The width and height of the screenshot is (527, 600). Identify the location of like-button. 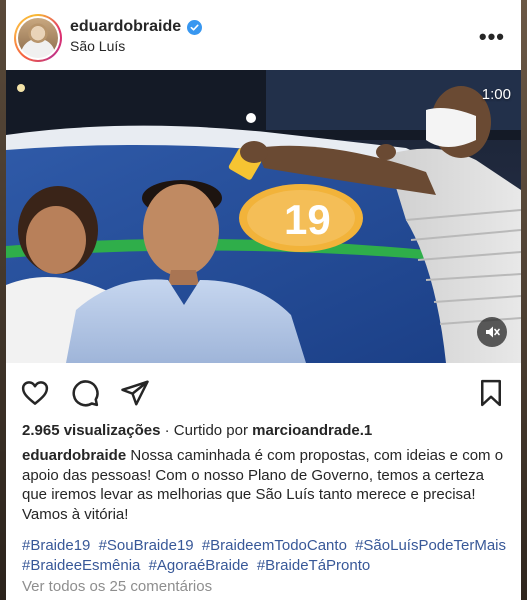
(36, 394).